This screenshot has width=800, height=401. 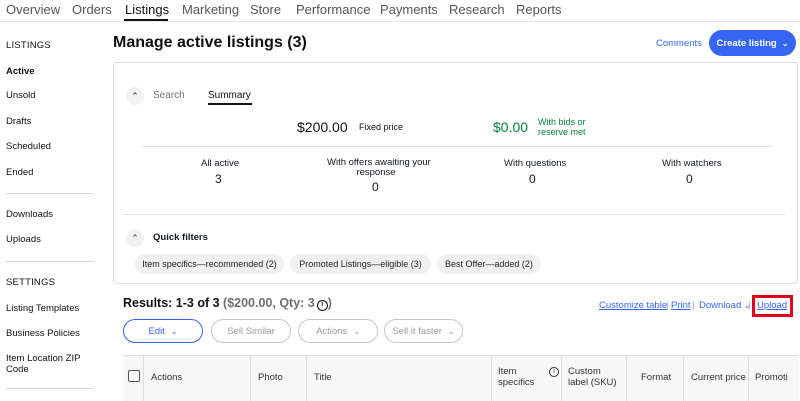 What do you see at coordinates (322, 127) in the screenshot?
I see `fixed-price-amount: $200.00` at bounding box center [322, 127].